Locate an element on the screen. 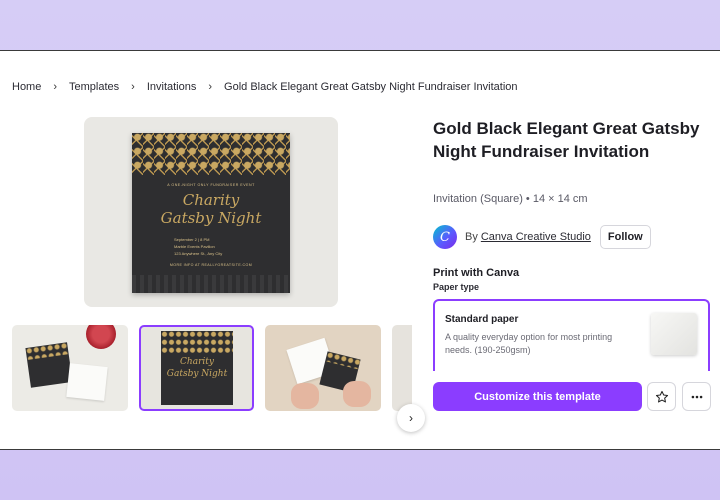  more-options-button is located at coordinates (696, 396).